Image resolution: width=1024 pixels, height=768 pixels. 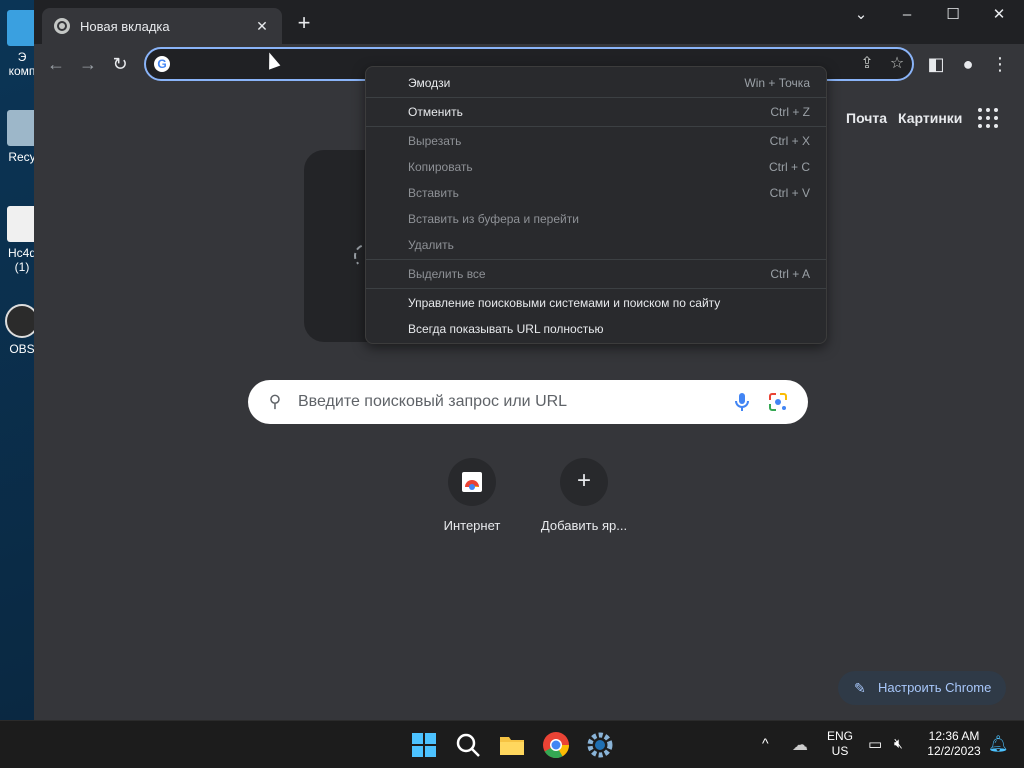 I want to click on volume-muted-icon: 🔇︎, so click(x=898, y=743).